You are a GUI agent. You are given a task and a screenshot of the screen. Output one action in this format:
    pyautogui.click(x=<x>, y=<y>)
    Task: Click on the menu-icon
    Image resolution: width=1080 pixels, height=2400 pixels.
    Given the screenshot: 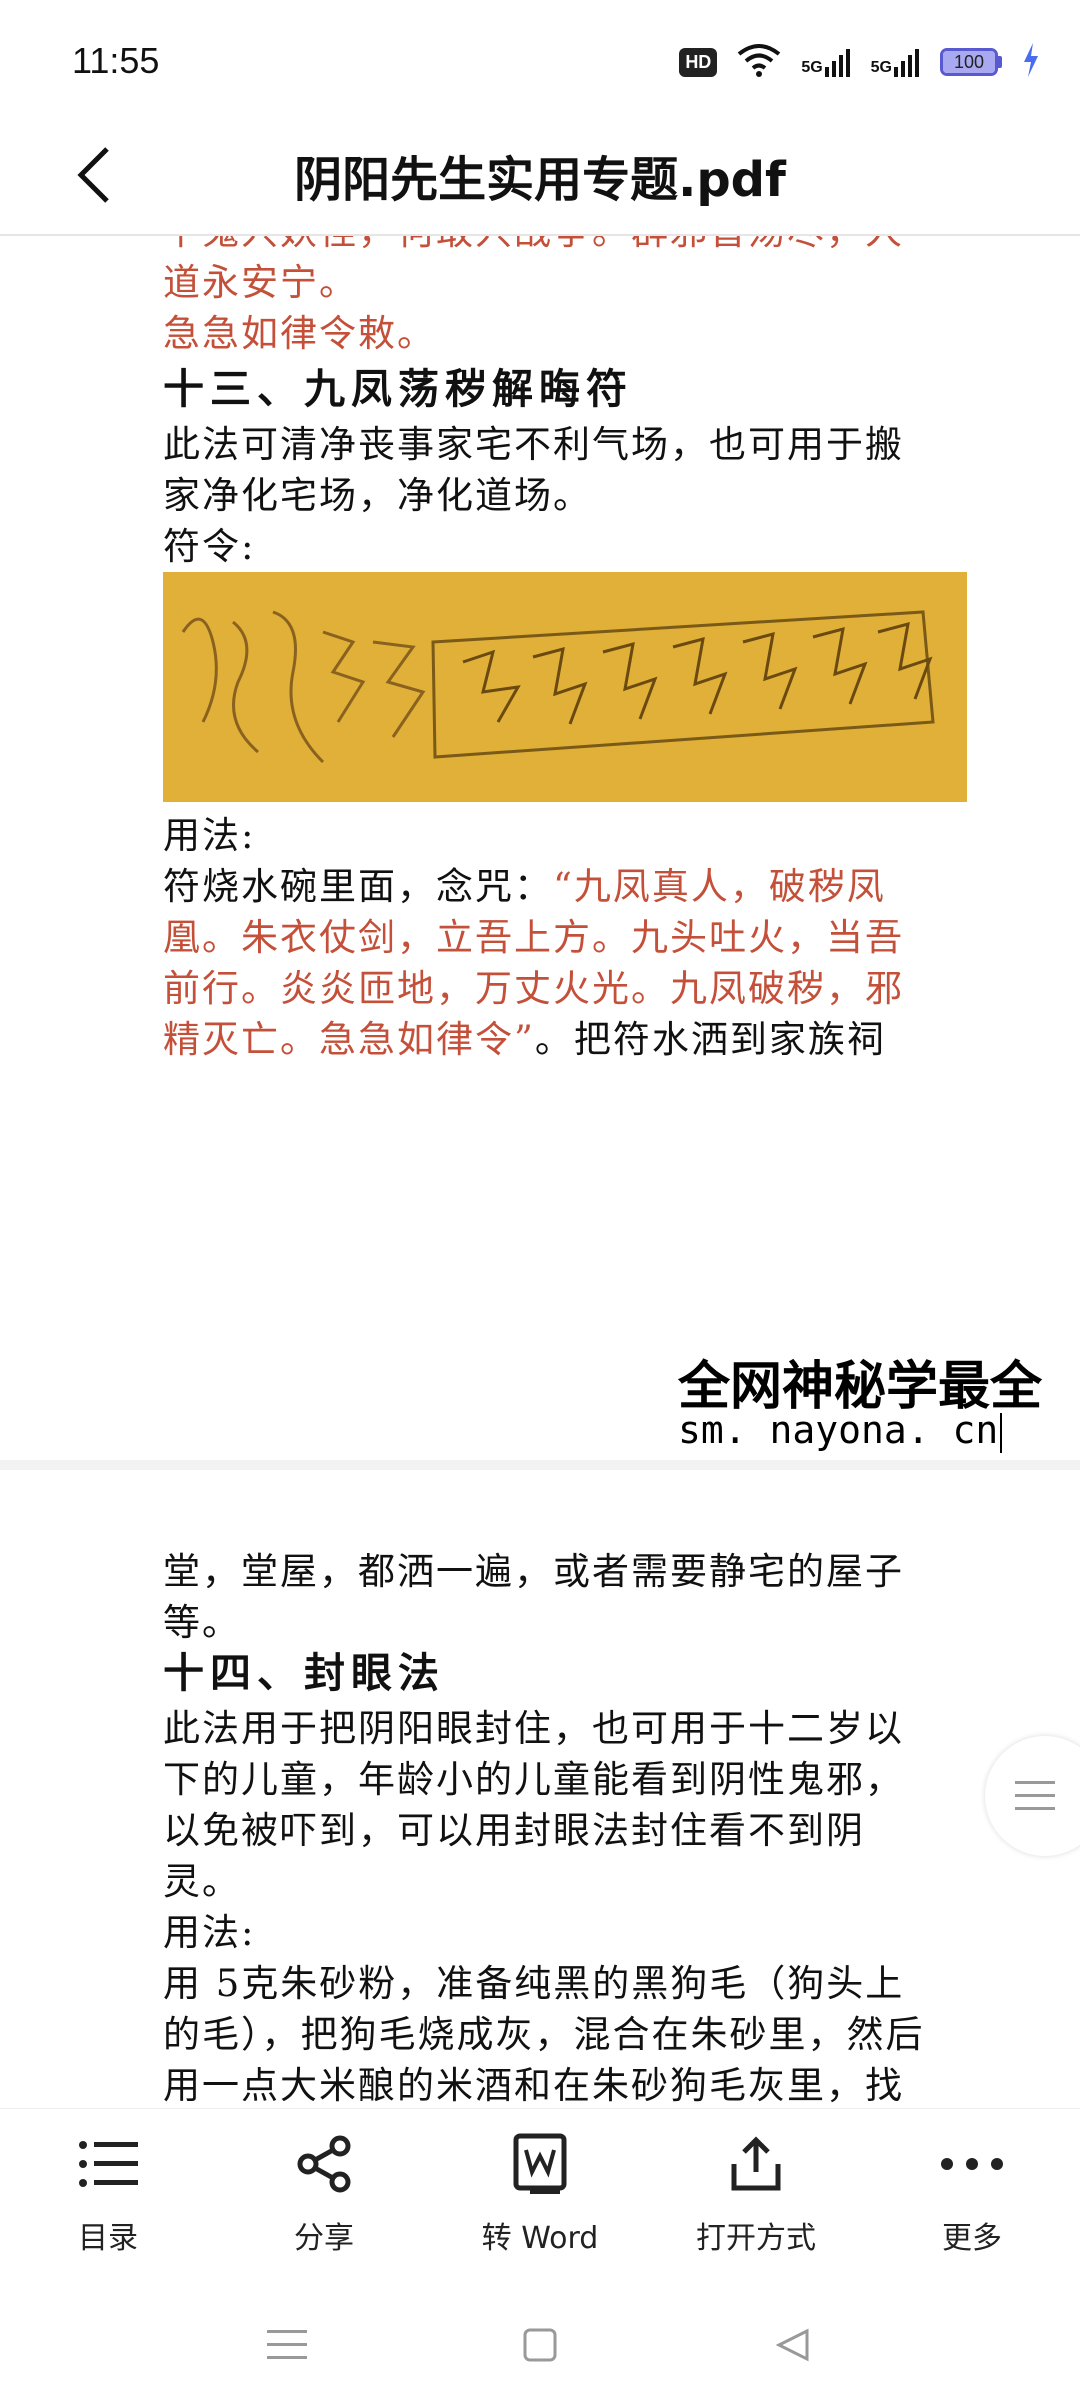 What is the action you would take?
    pyautogui.click(x=286, y=2344)
    